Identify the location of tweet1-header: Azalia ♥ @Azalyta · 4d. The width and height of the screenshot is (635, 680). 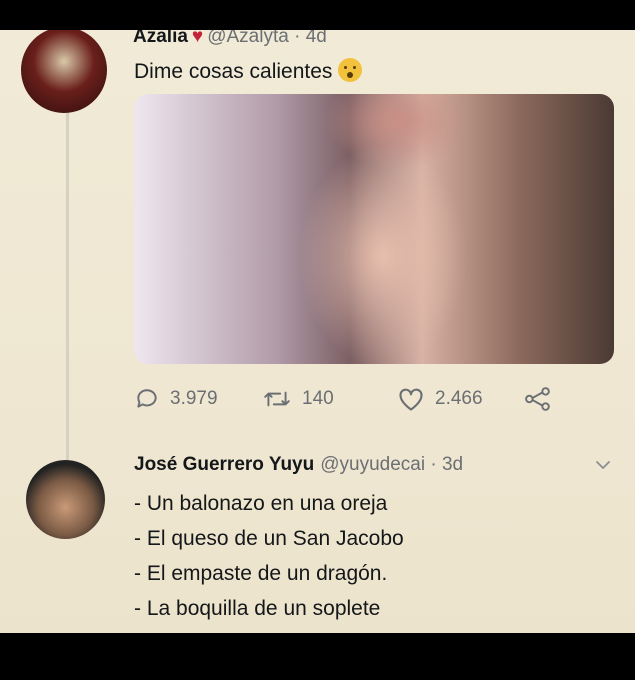
(230, 39).